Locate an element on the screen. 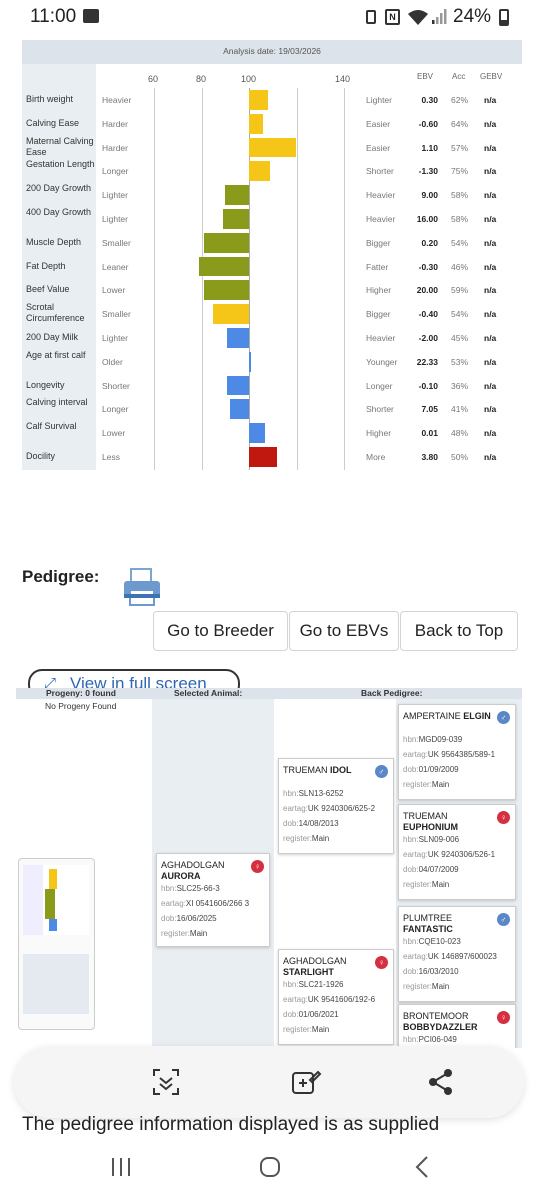  animal-short-name: BOBBYDAZZLER is located at coordinates (440, 1027).